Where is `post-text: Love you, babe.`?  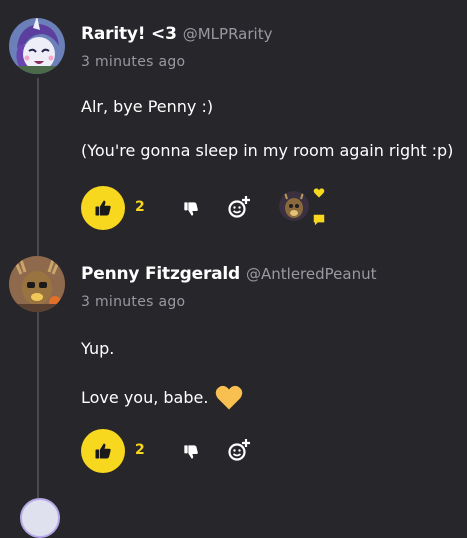
post-text: Love you, babe. is located at coordinates (145, 397).